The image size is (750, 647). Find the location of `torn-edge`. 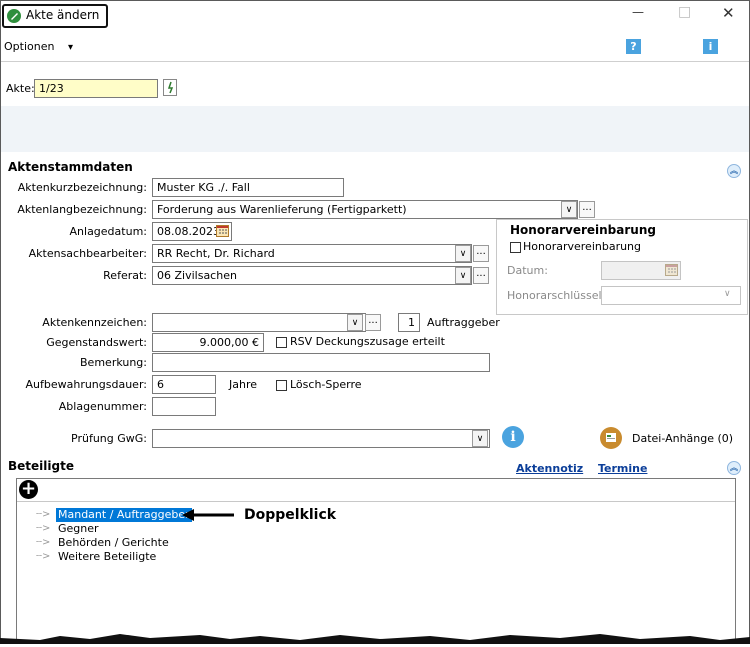

torn-edge is located at coordinates (375, 636).